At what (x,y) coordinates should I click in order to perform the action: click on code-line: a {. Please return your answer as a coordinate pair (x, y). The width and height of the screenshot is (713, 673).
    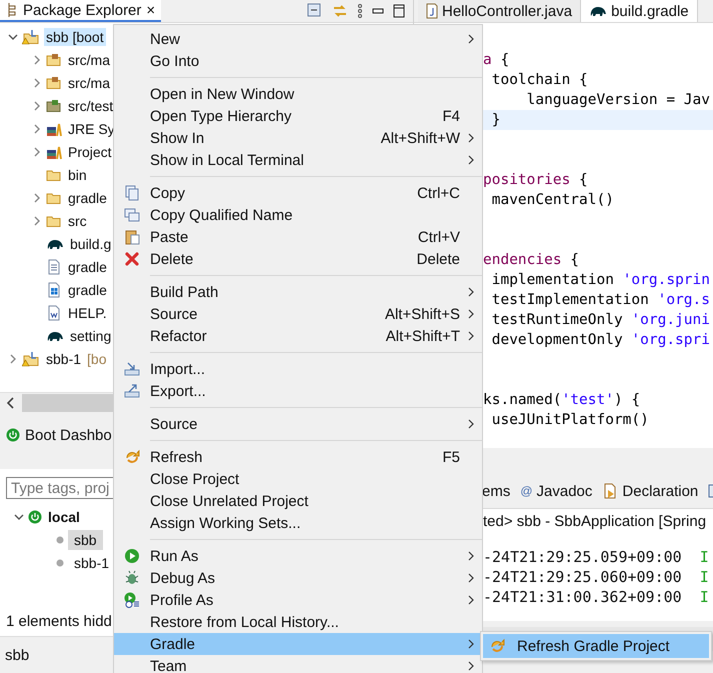
    Looking at the image, I should click on (496, 60).